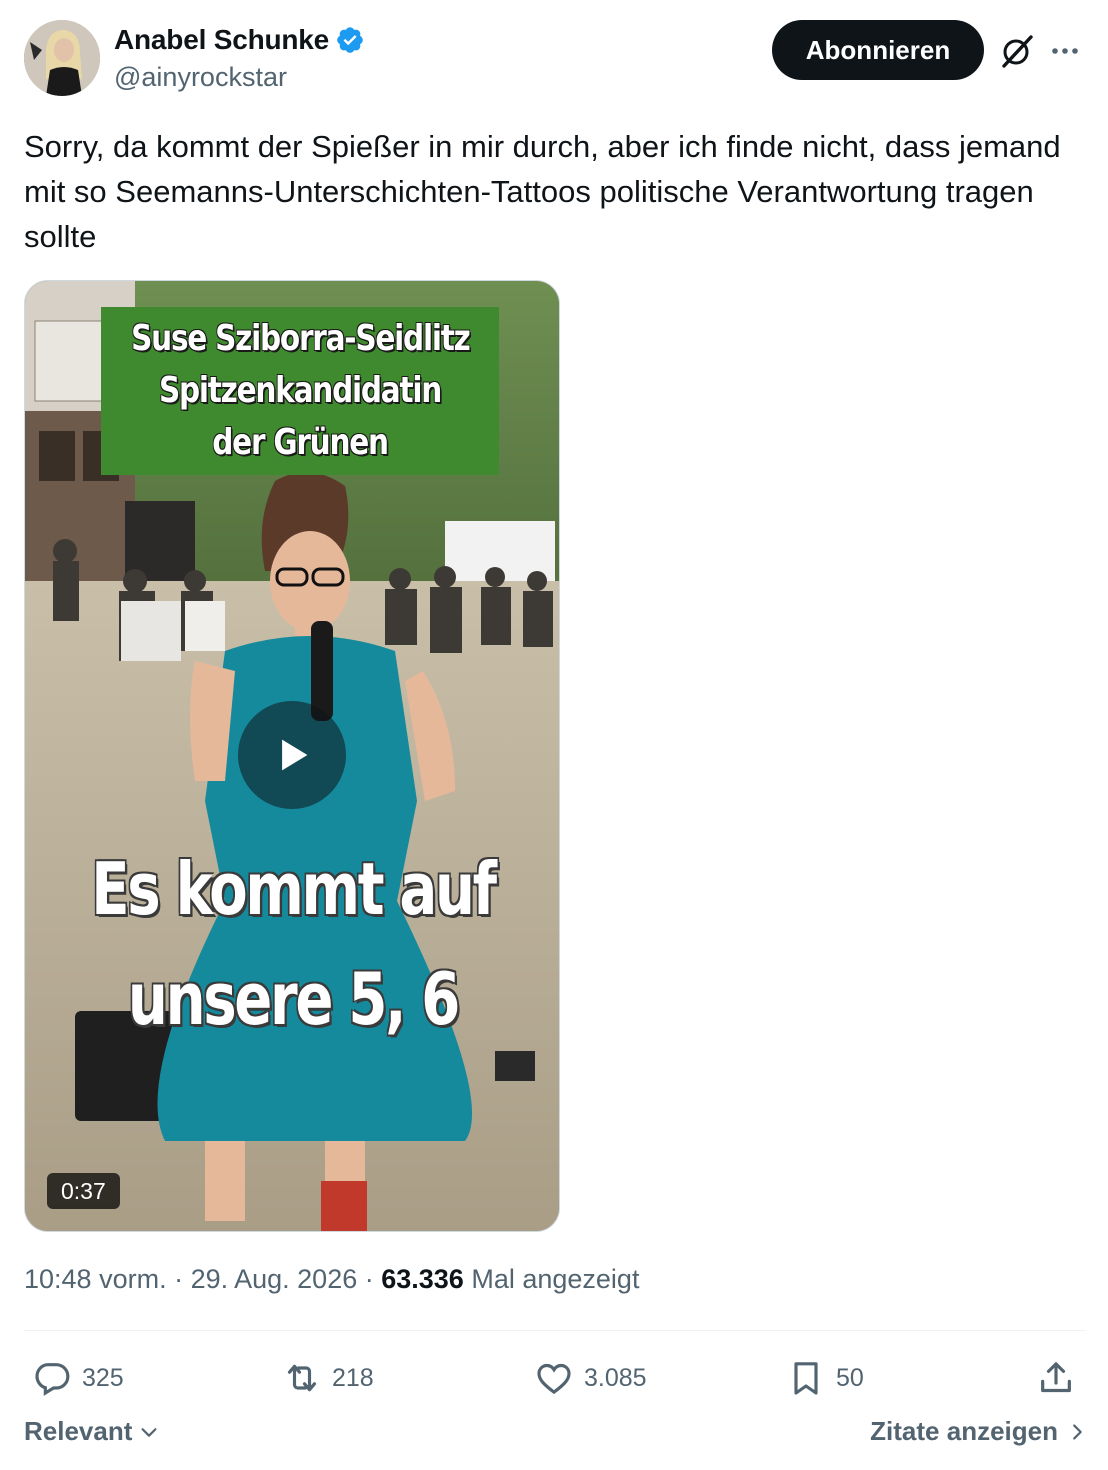 The image size is (1108, 1470). Describe the element at coordinates (850, 1377) in the screenshot. I see `bookmark-count: 50` at that location.